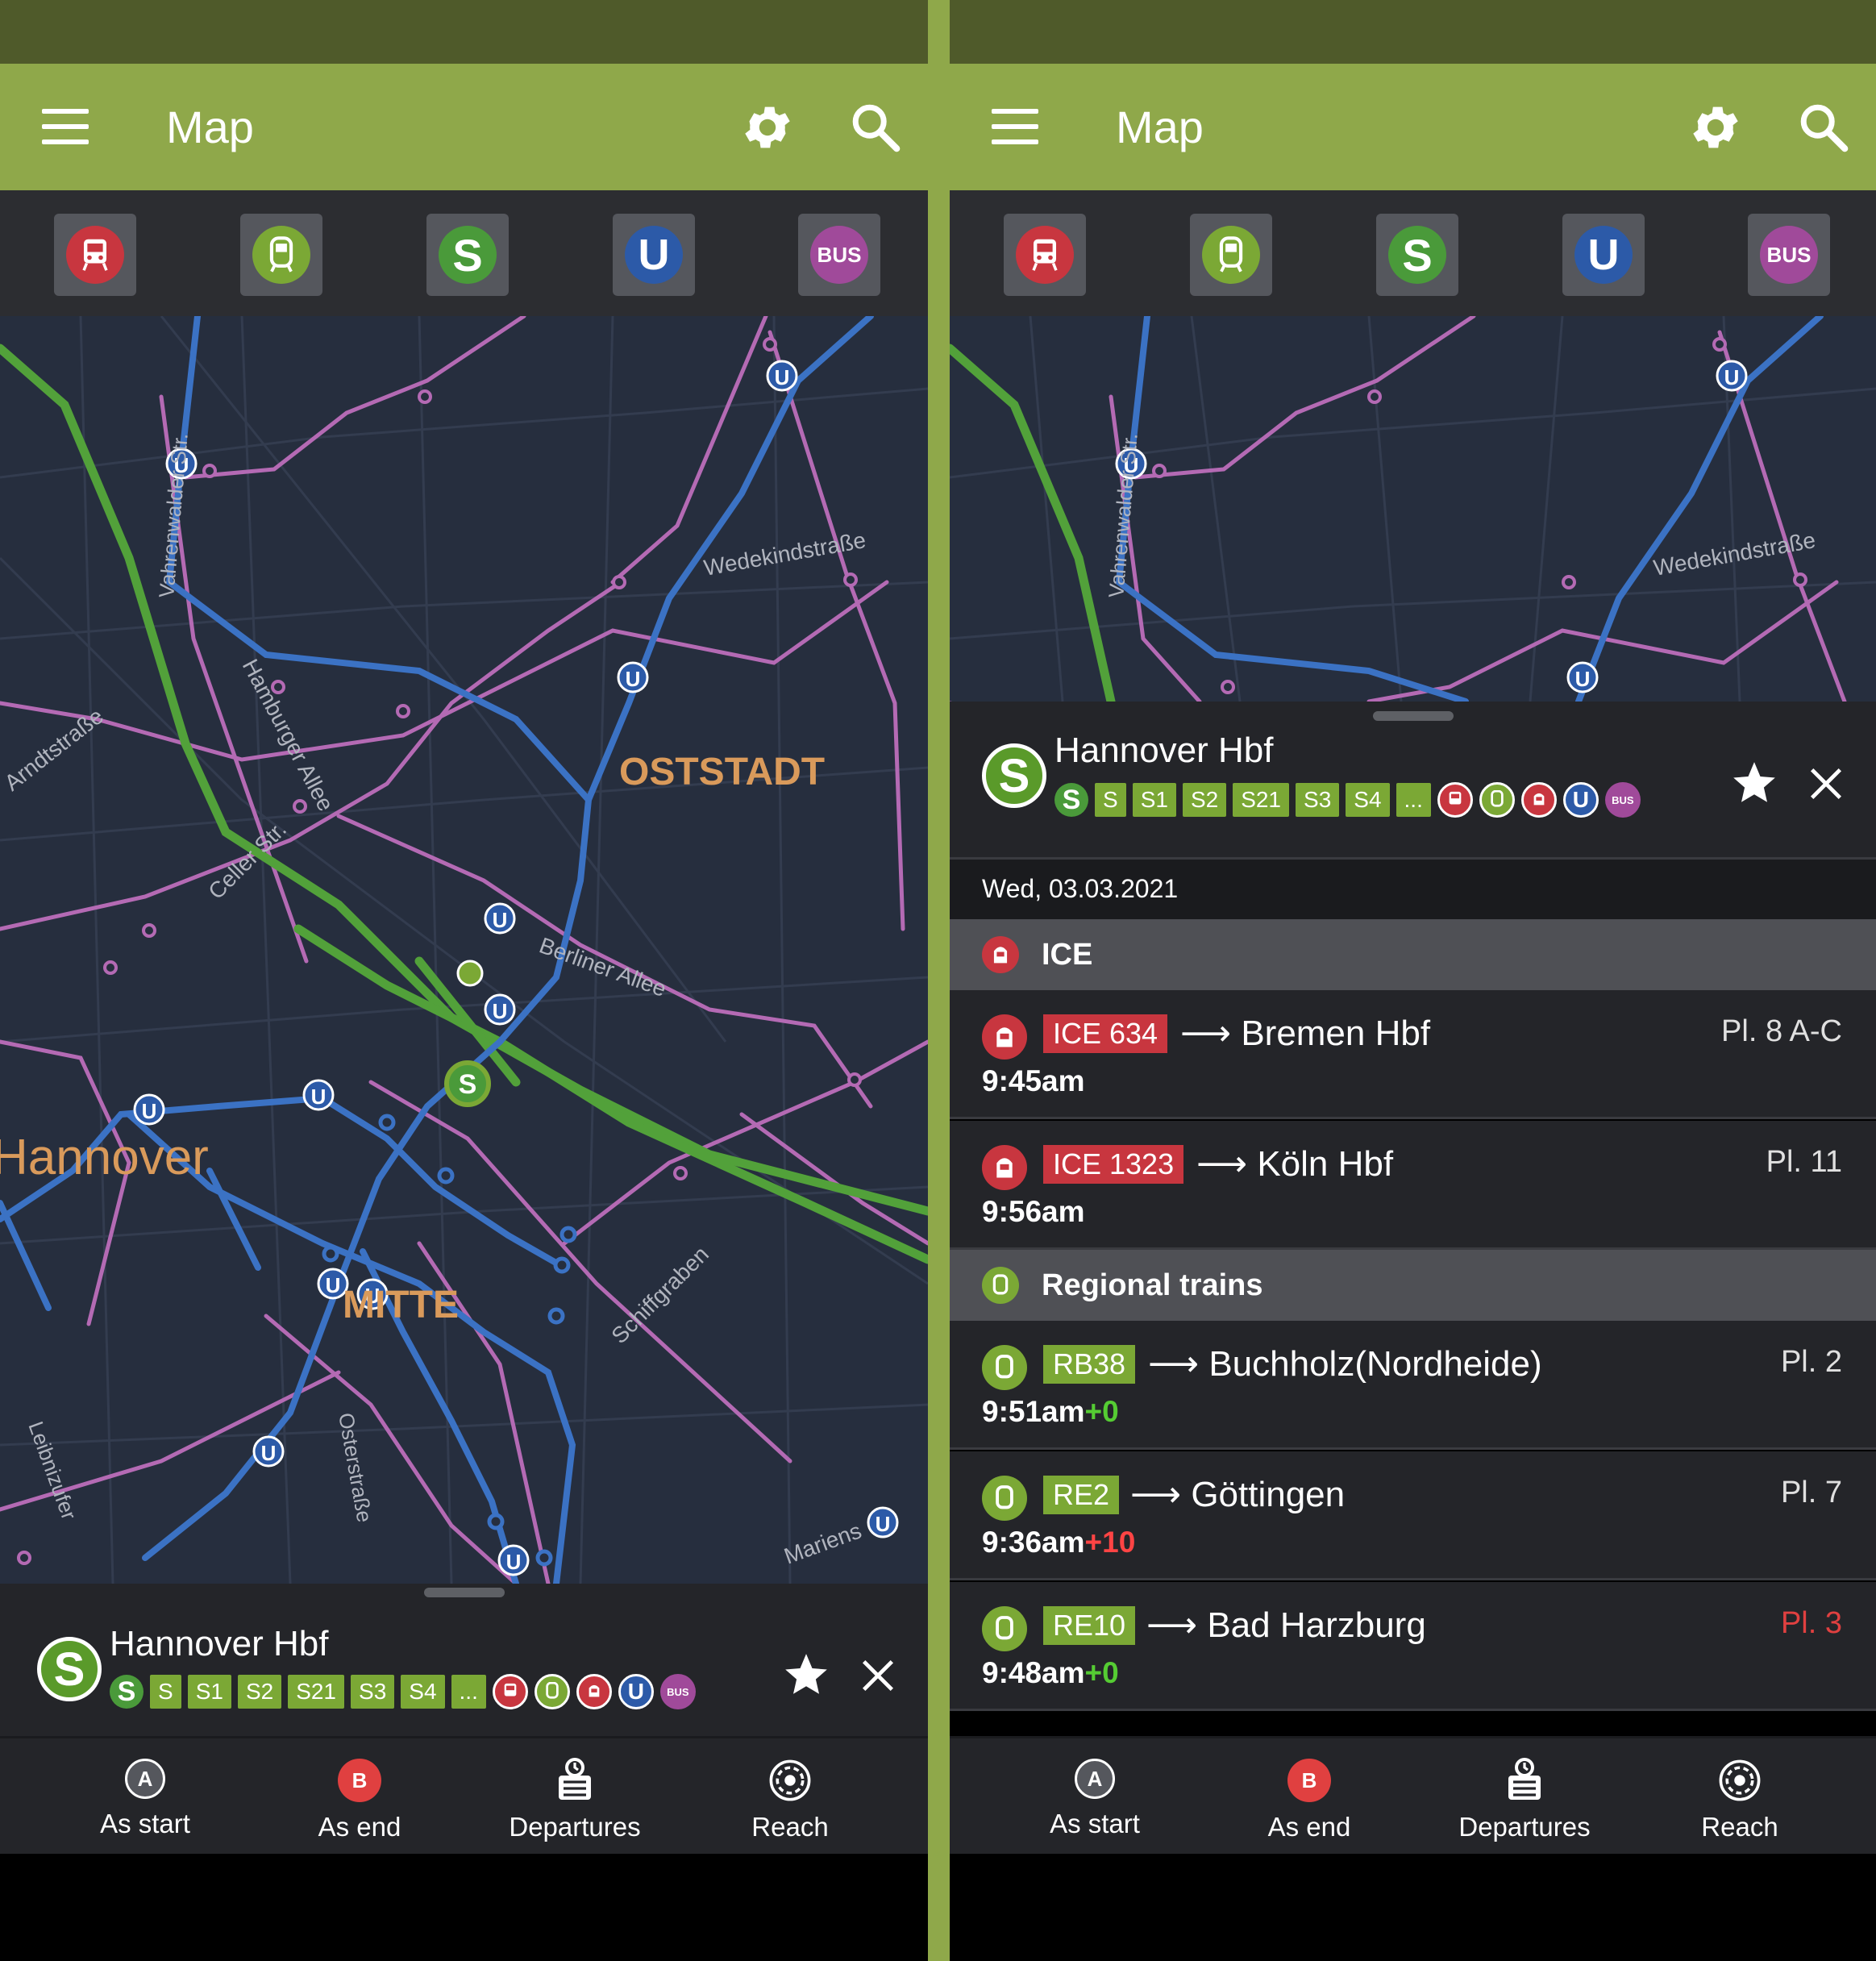 This screenshot has height=1961, width=1876. Describe the element at coordinates (1811, 1623) in the screenshot. I see `platform-changed: Pl. 3` at that location.